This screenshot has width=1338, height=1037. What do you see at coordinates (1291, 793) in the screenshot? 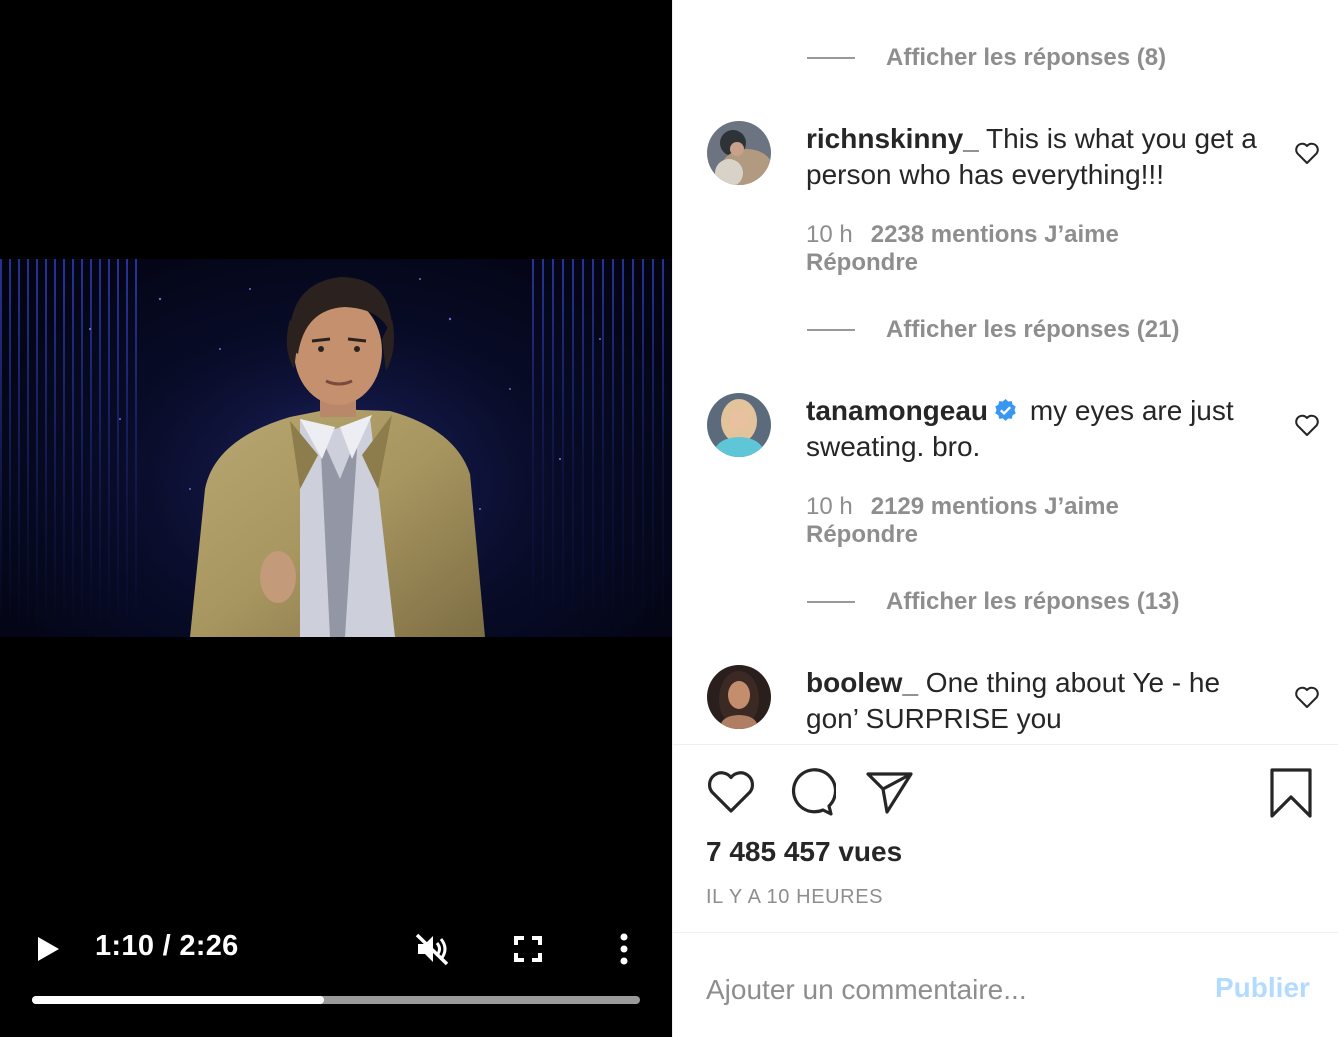
I see `bookmark-icon` at bounding box center [1291, 793].